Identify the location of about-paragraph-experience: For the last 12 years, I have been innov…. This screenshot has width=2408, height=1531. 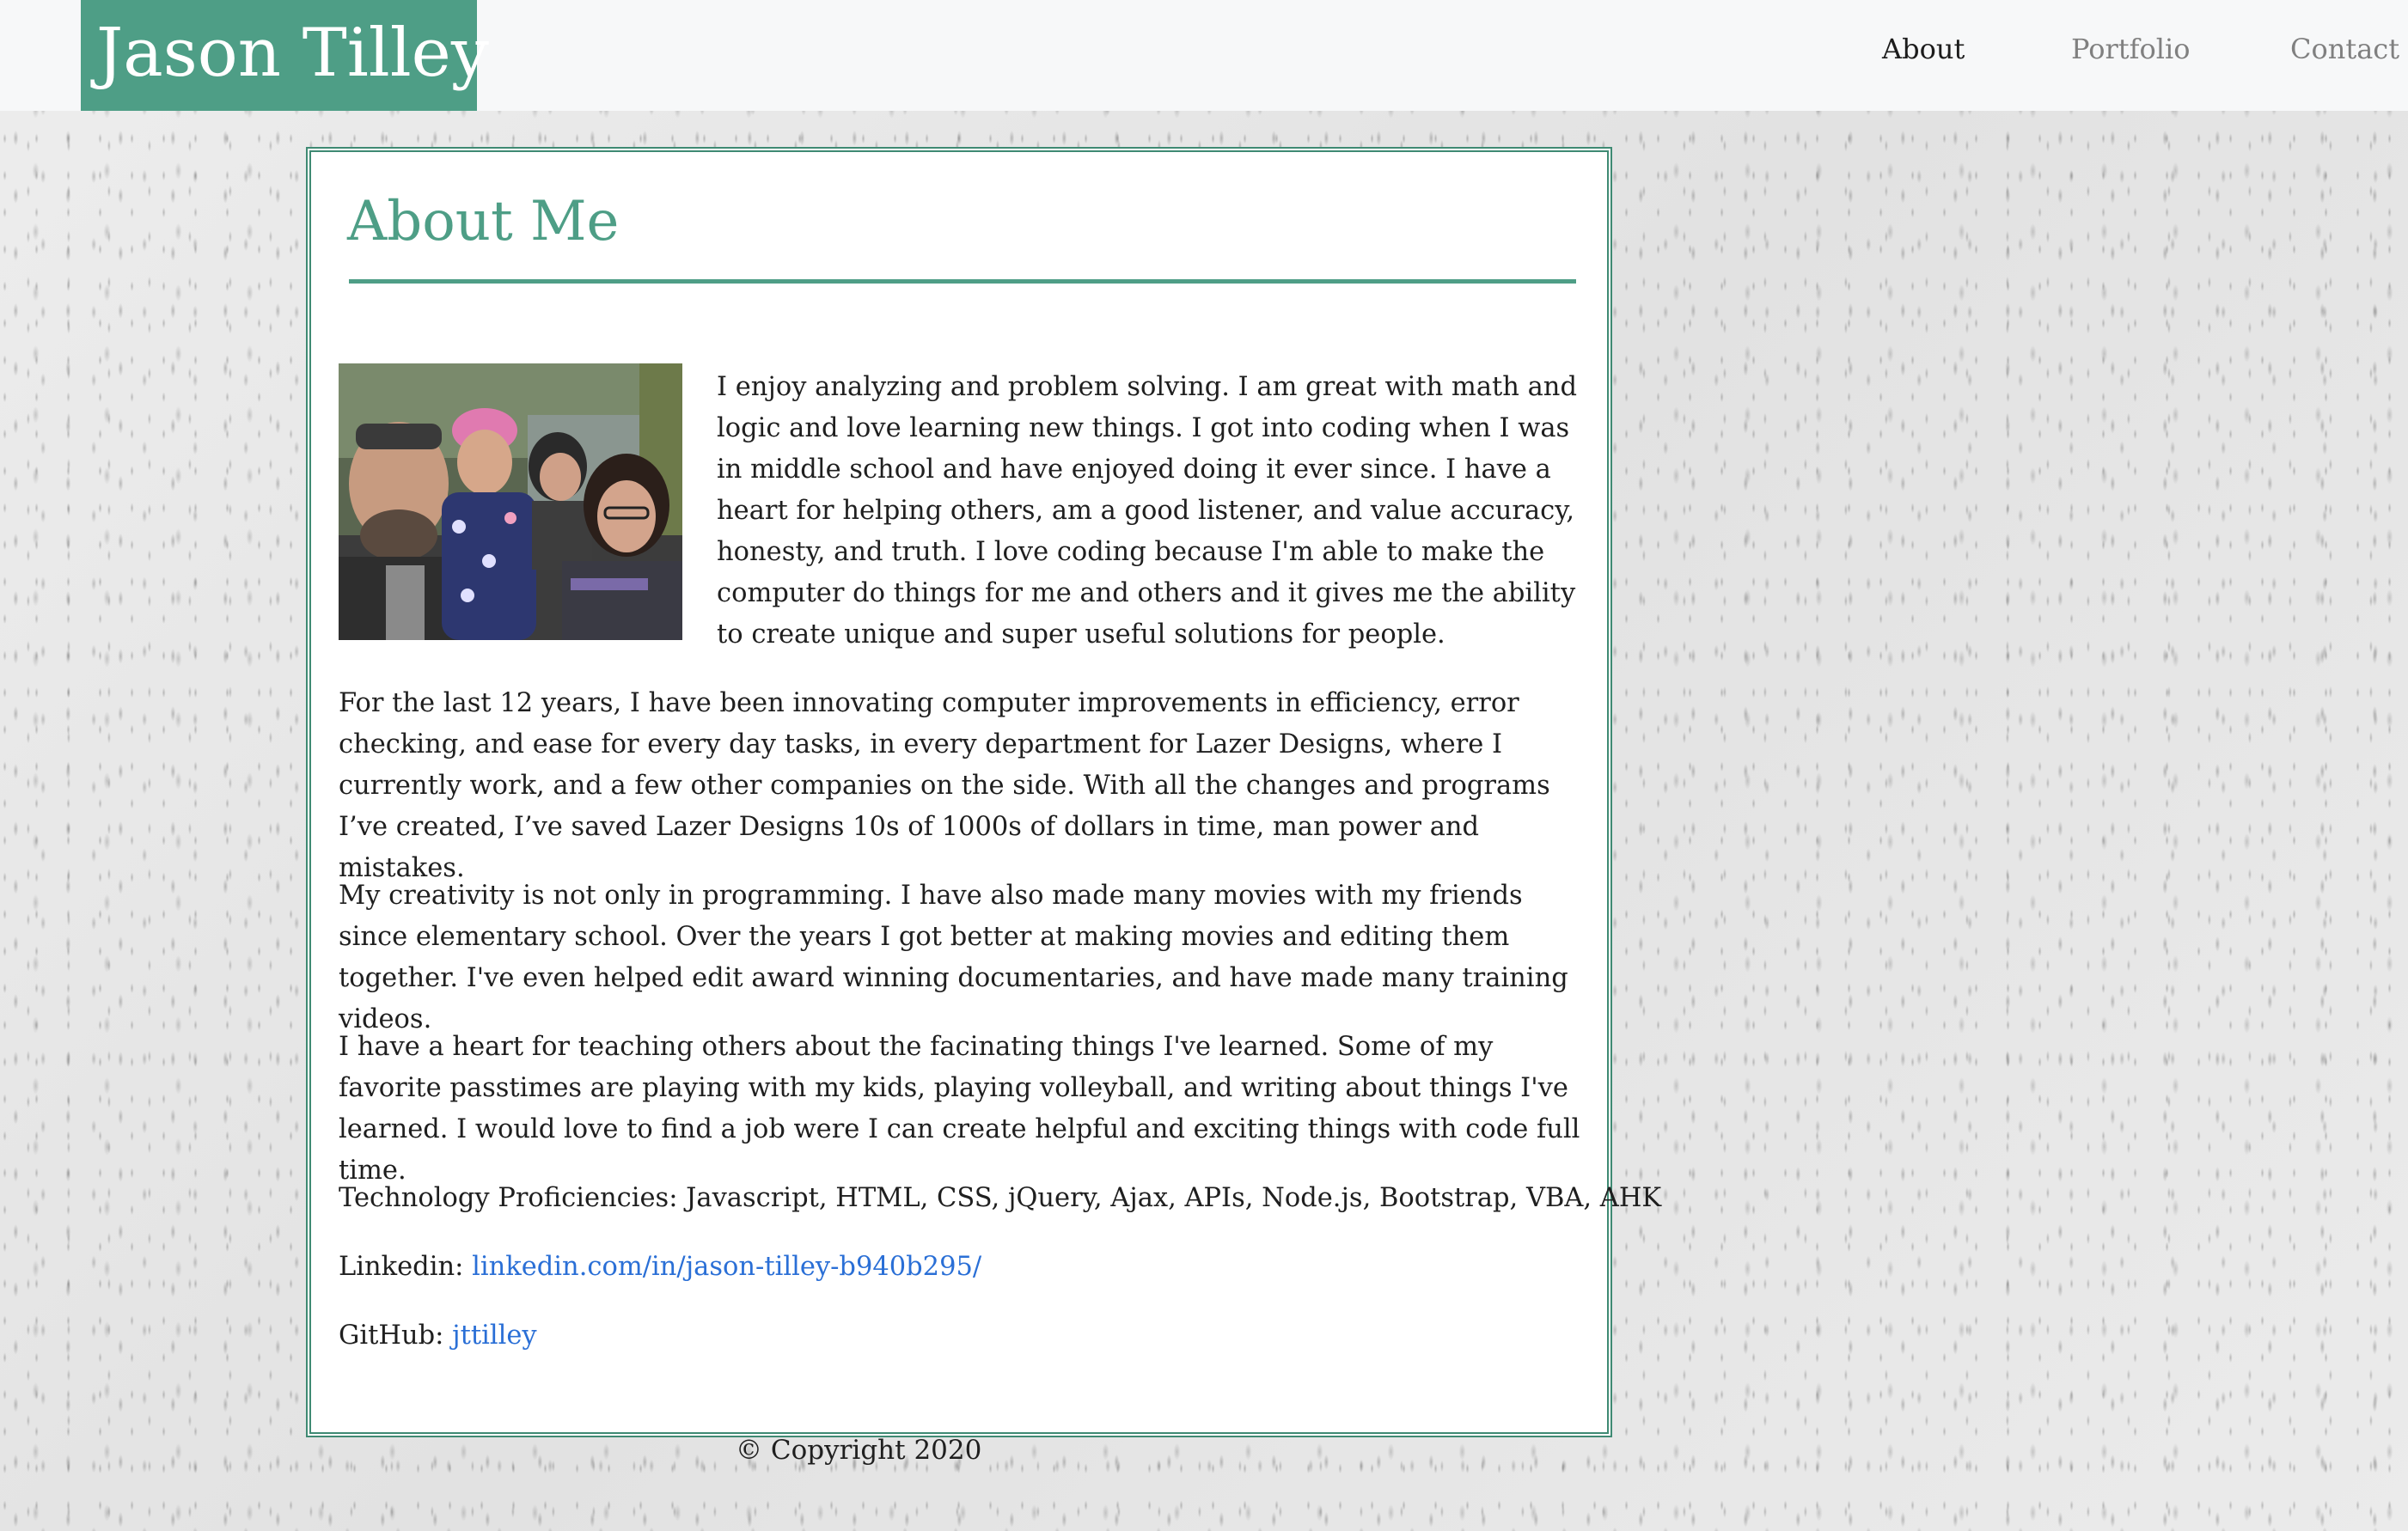
(945, 786).